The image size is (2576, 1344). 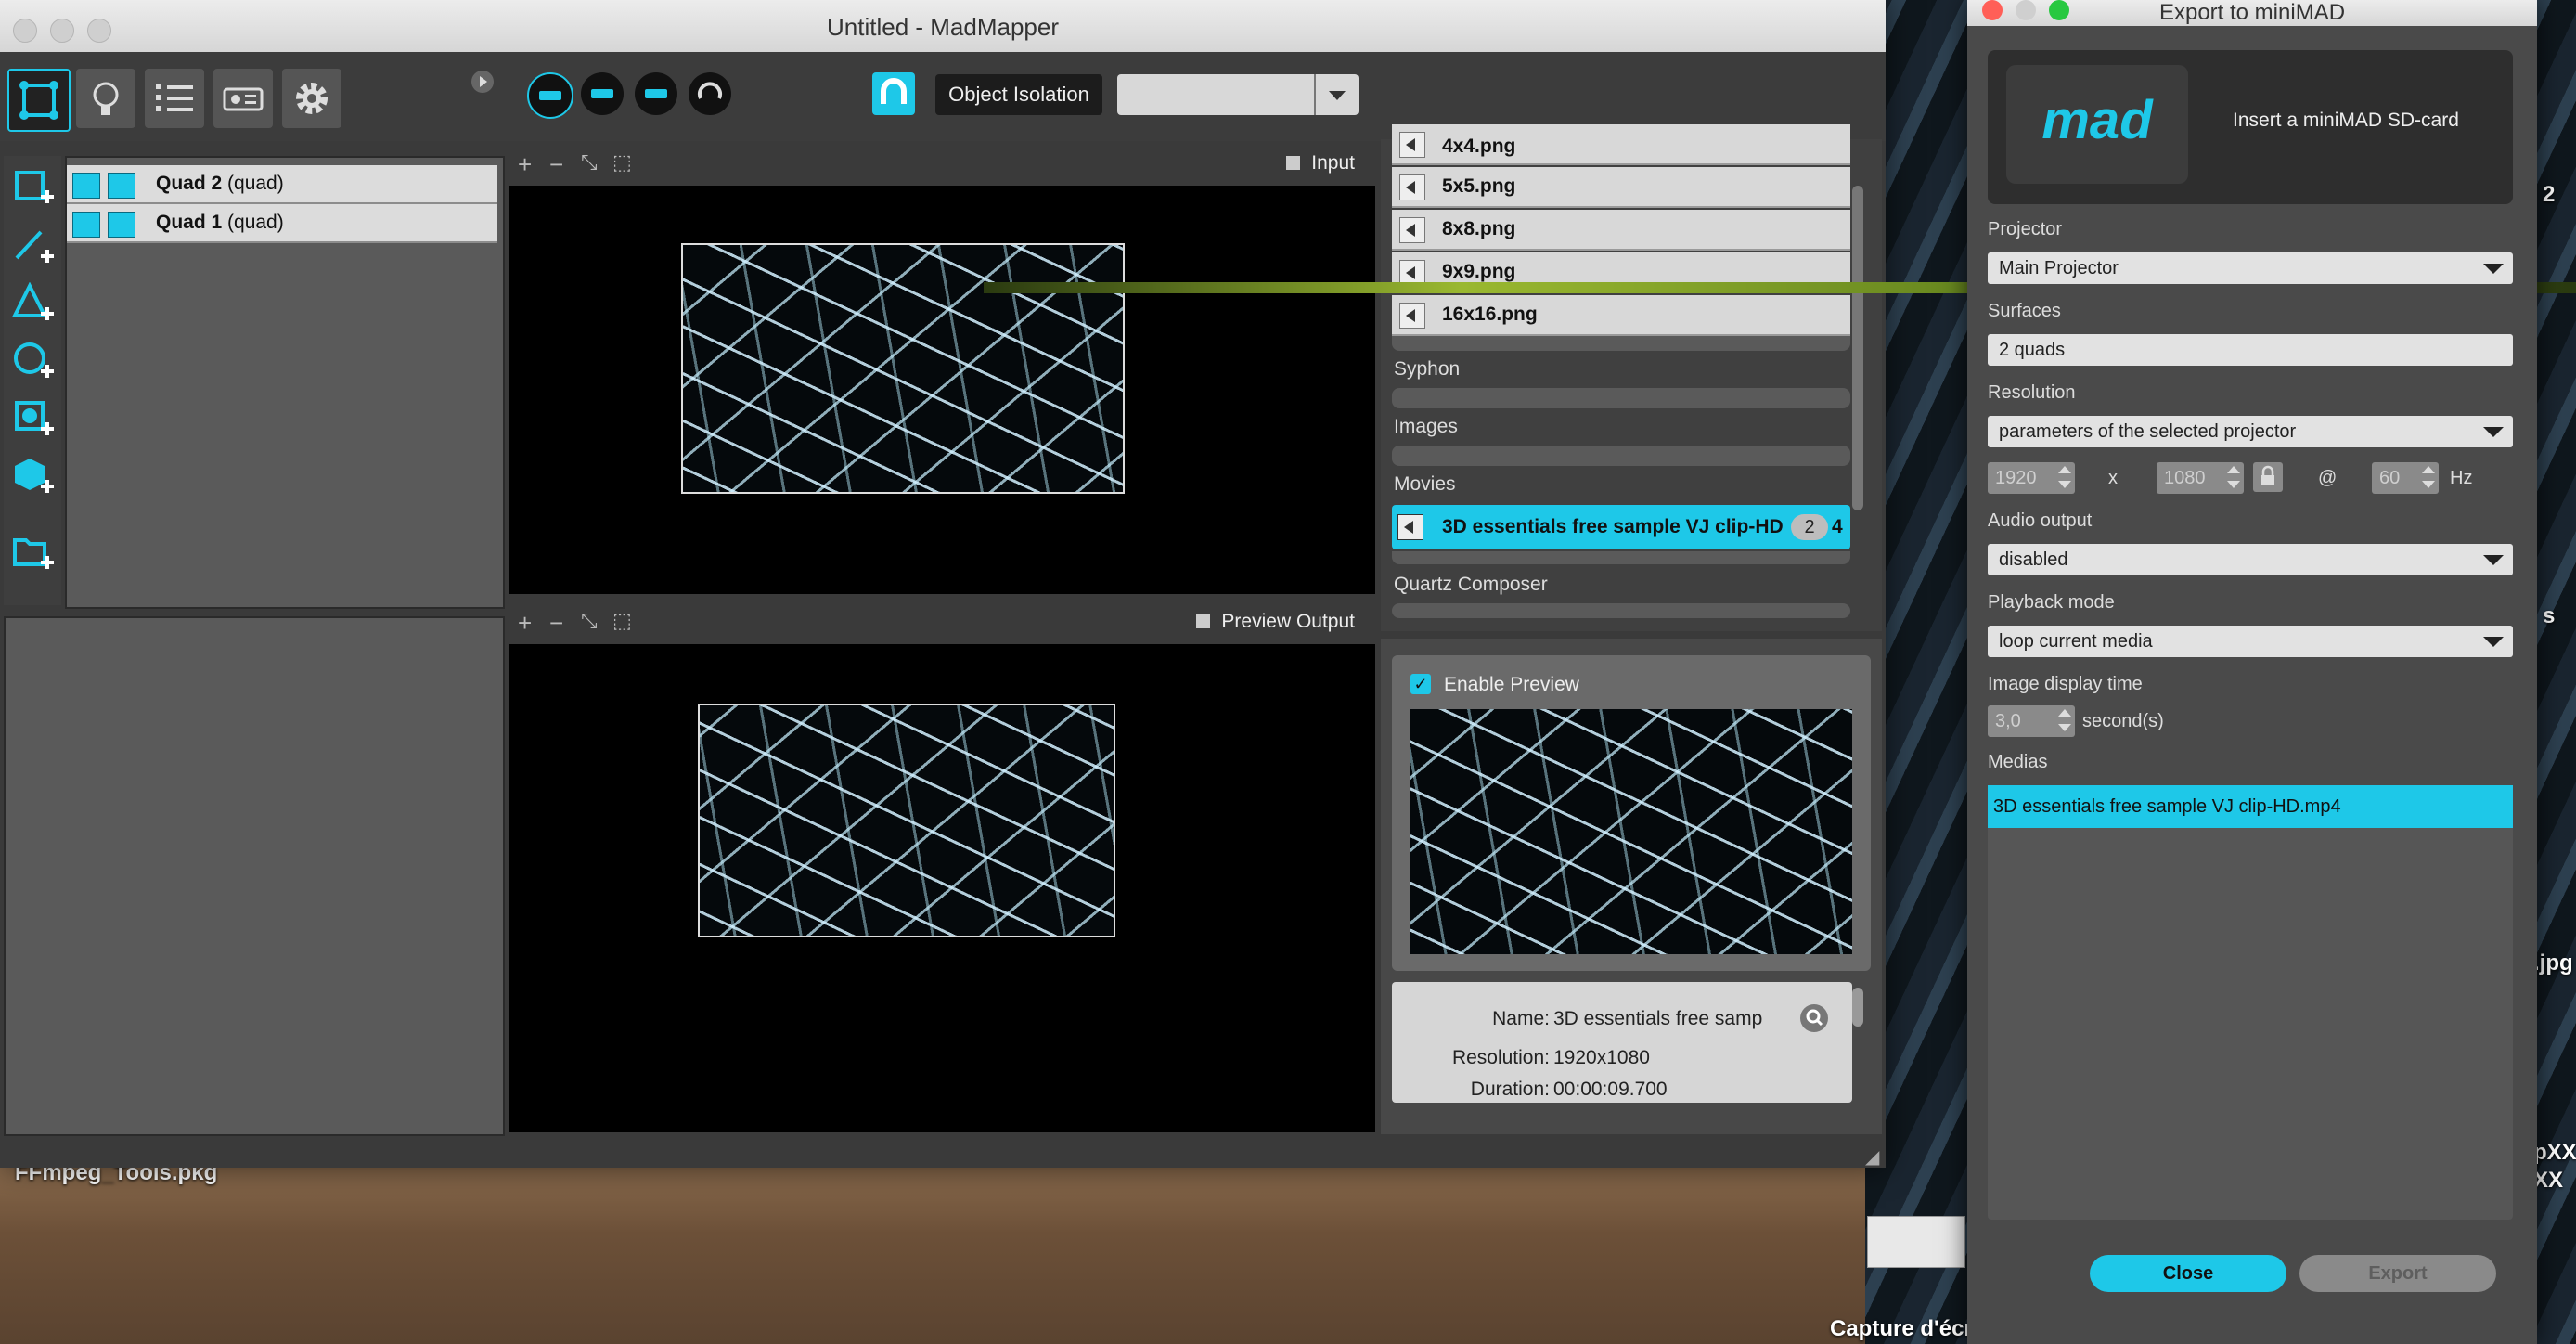 I want to click on resolution-label: Resolution, so click(x=2032, y=392).